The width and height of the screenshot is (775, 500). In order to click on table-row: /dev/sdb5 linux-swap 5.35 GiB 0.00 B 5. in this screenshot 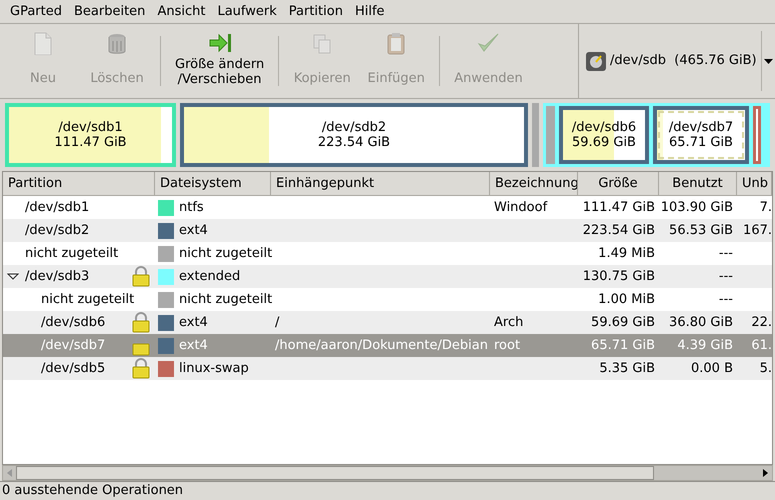, I will do `click(387, 368)`.